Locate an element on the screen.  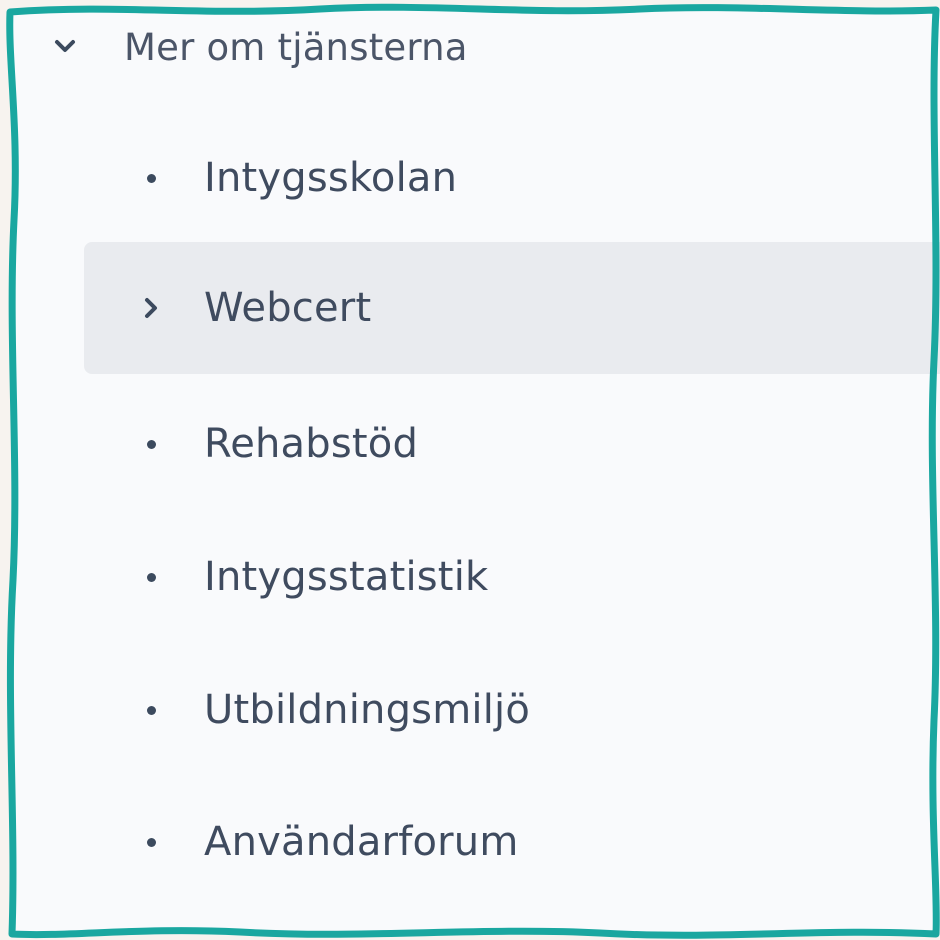
nav-item-label: Användarforum is located at coordinates (361, 842).